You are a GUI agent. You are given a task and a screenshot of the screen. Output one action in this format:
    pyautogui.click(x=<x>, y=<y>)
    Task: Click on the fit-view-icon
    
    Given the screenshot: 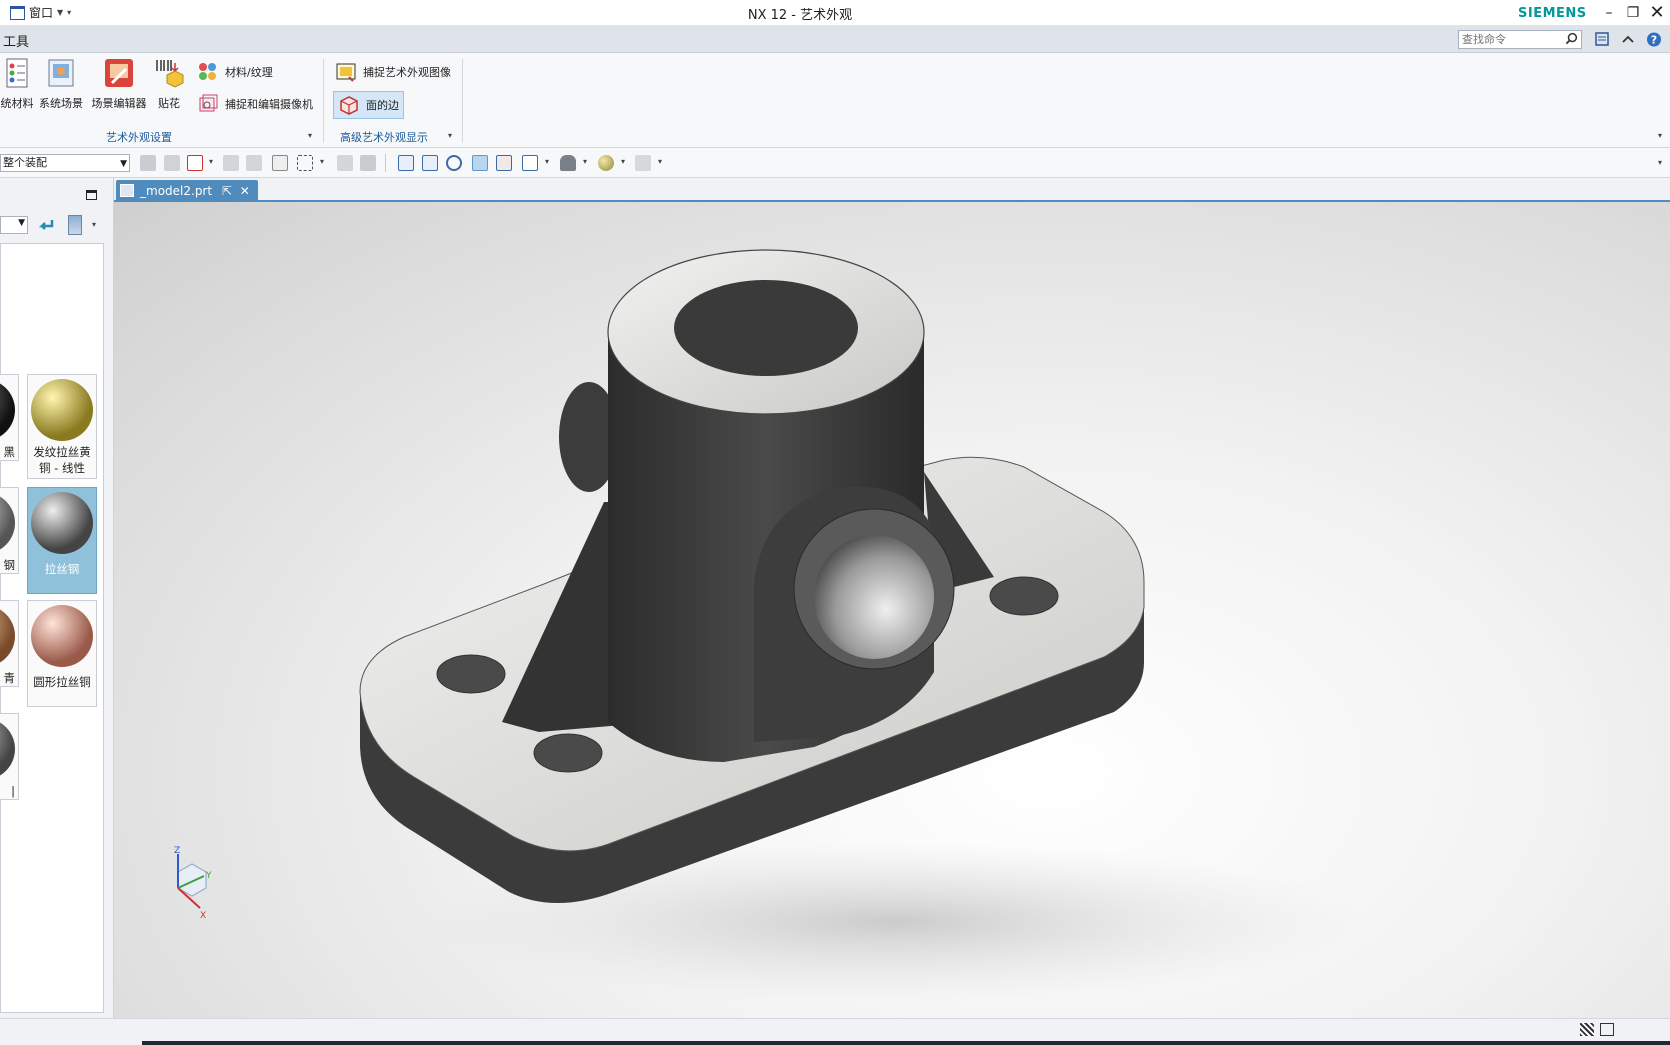 What is the action you would take?
    pyautogui.click(x=406, y=163)
    